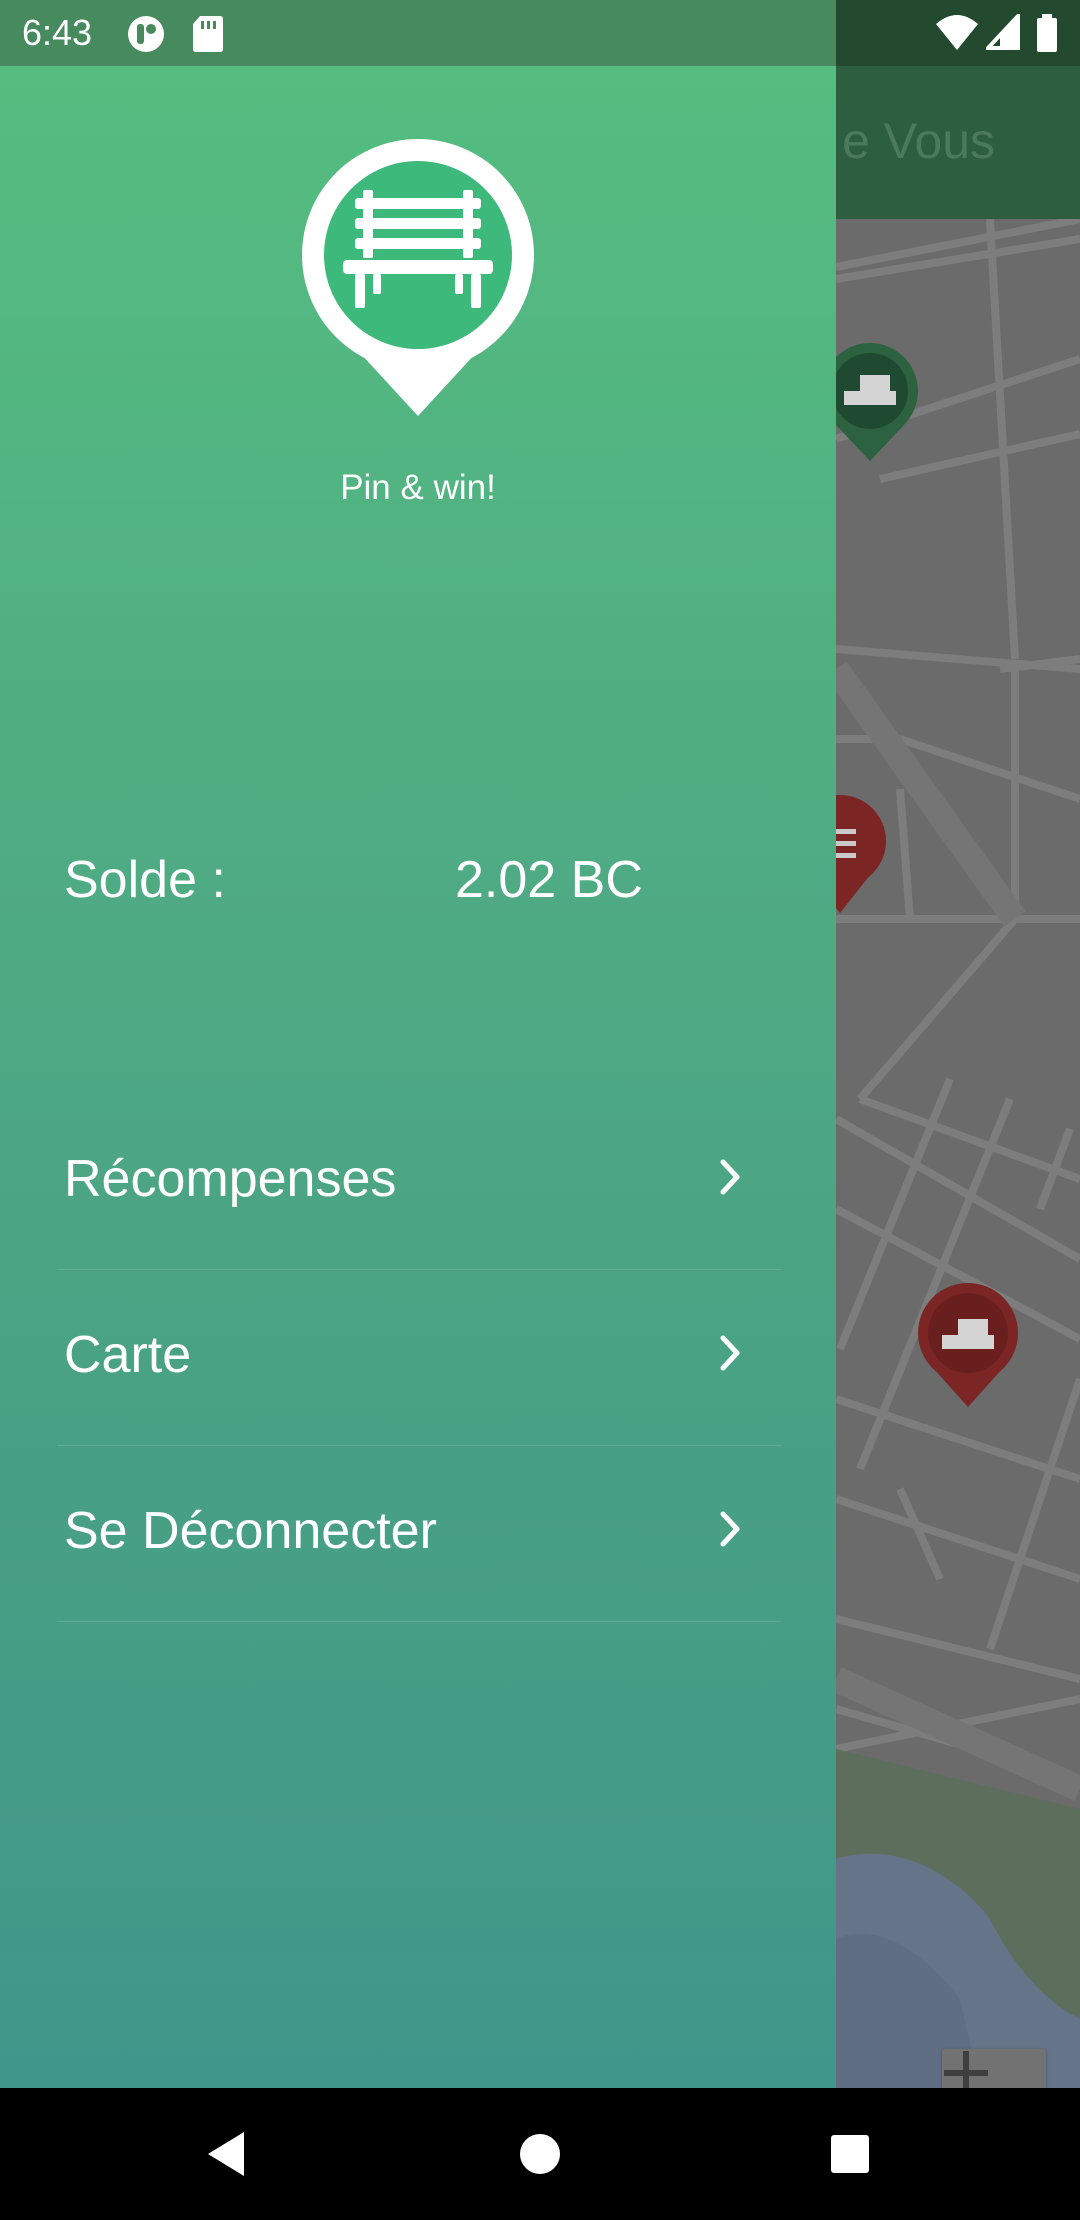  What do you see at coordinates (957, 32) in the screenshot?
I see `wifi-icon` at bounding box center [957, 32].